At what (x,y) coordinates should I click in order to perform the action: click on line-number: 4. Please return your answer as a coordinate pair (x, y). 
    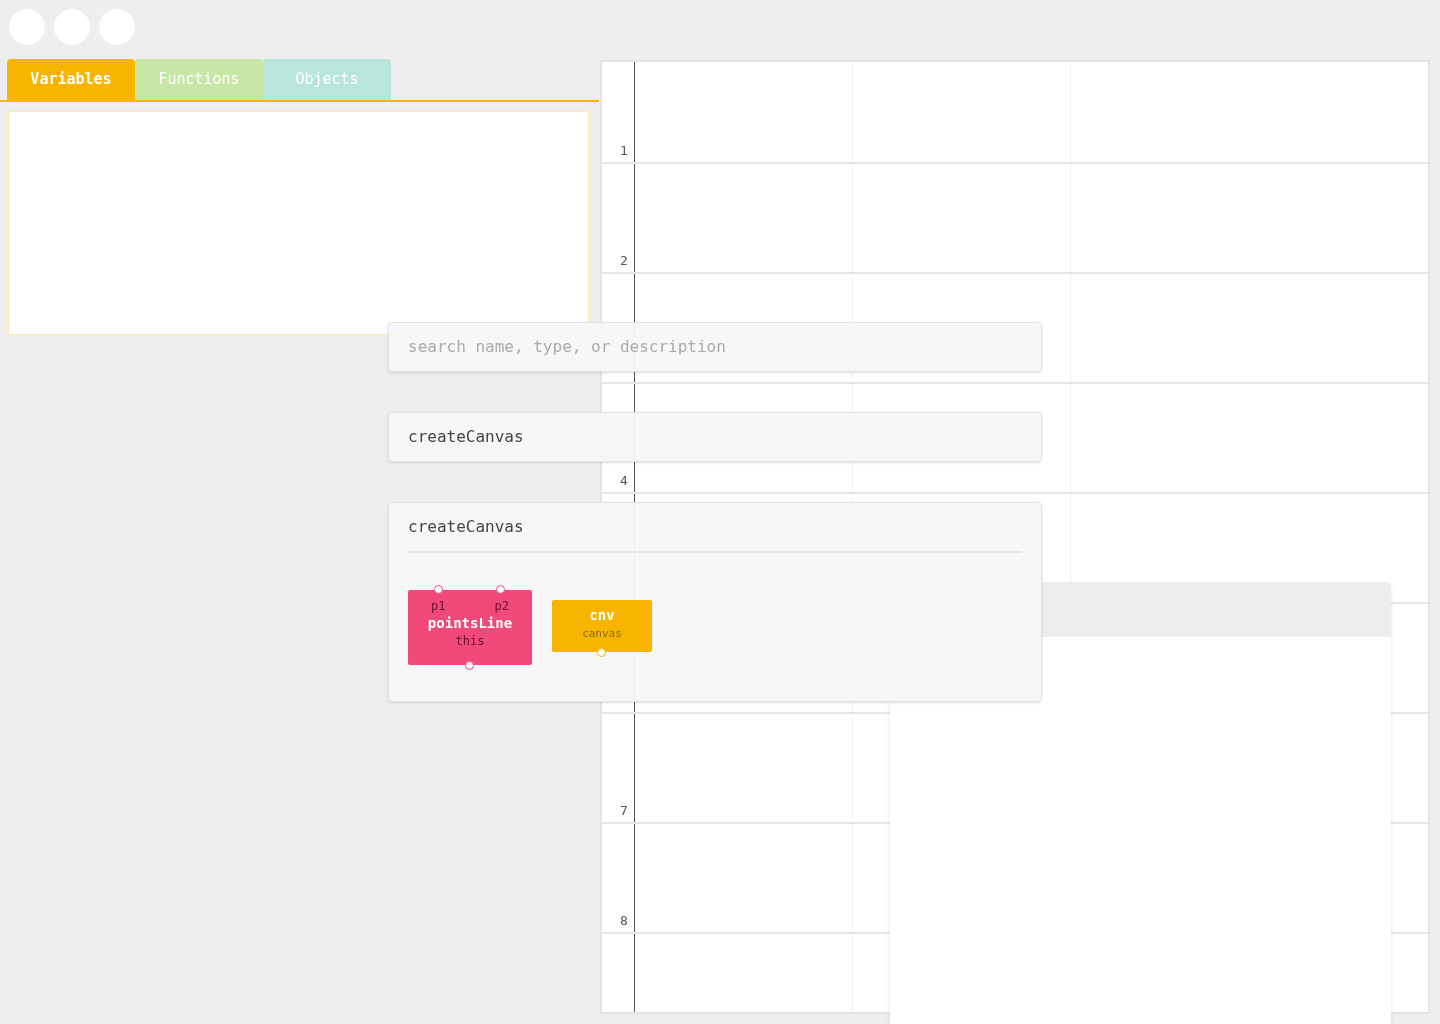
    Looking at the image, I should click on (624, 480).